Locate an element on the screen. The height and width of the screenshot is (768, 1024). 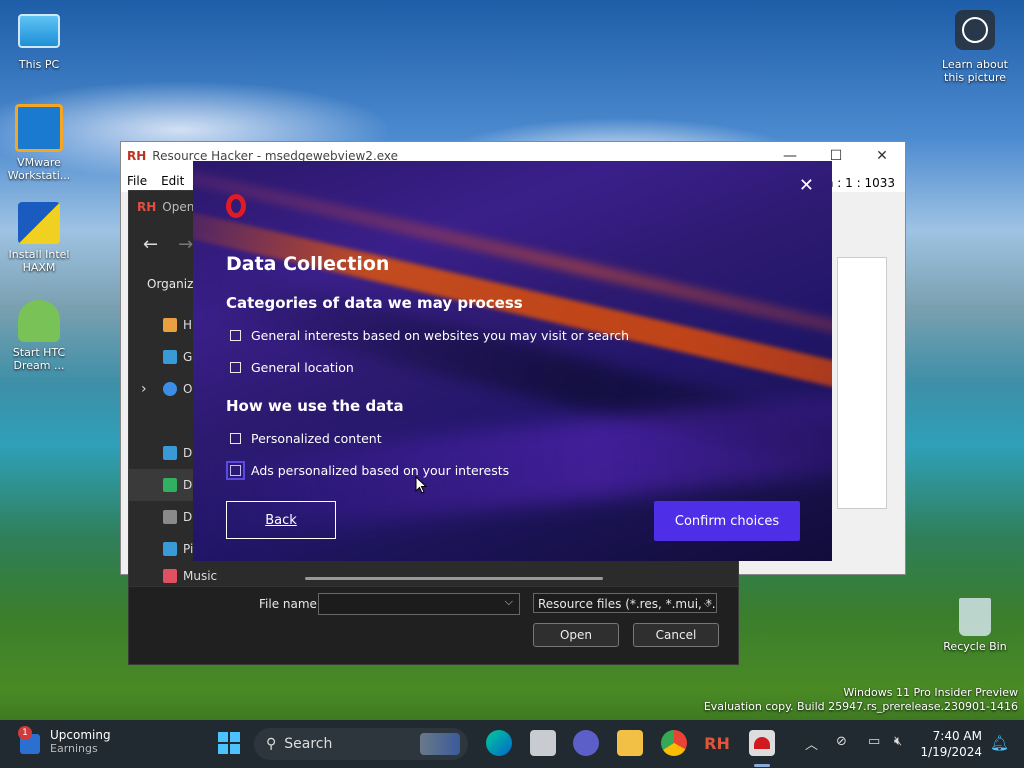
checkbox-personalized-ads: Ads personalized based on your interests is located at coordinates (368, 470).